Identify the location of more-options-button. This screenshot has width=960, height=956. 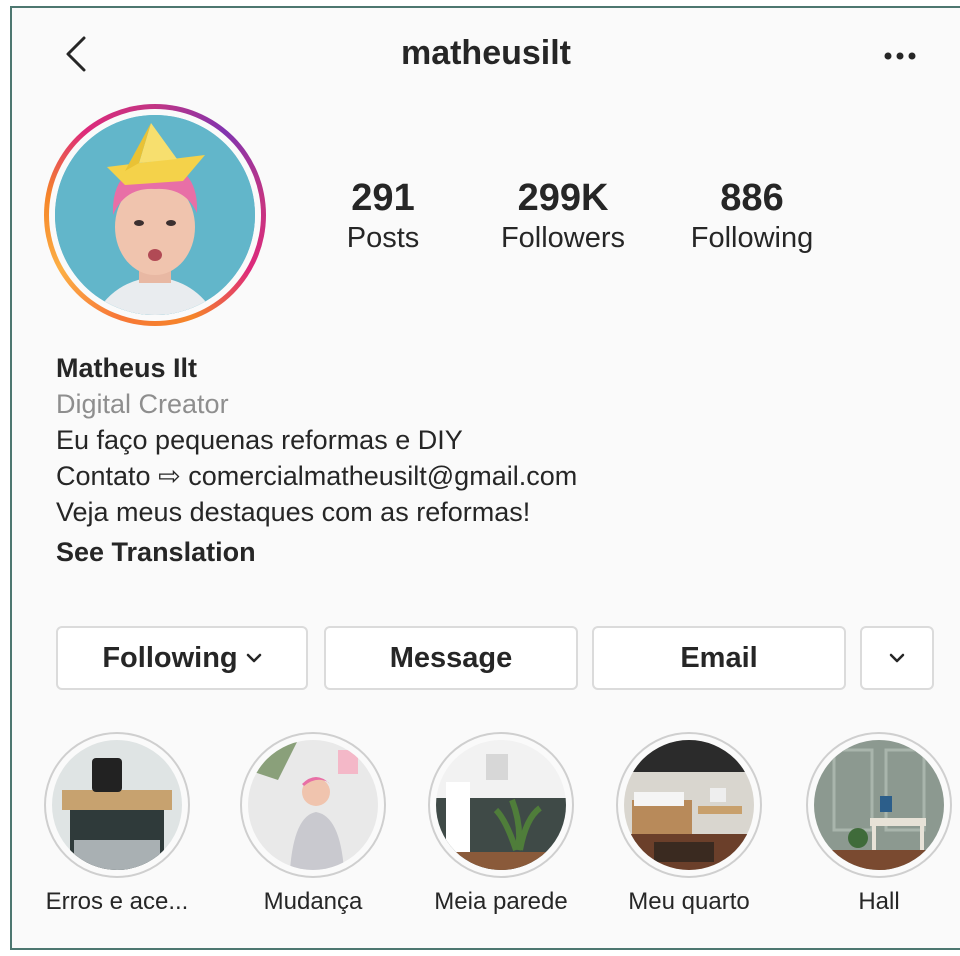
(900, 56).